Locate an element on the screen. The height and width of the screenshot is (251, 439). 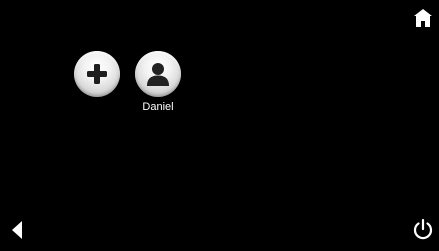
power-icon is located at coordinates (423, 229).